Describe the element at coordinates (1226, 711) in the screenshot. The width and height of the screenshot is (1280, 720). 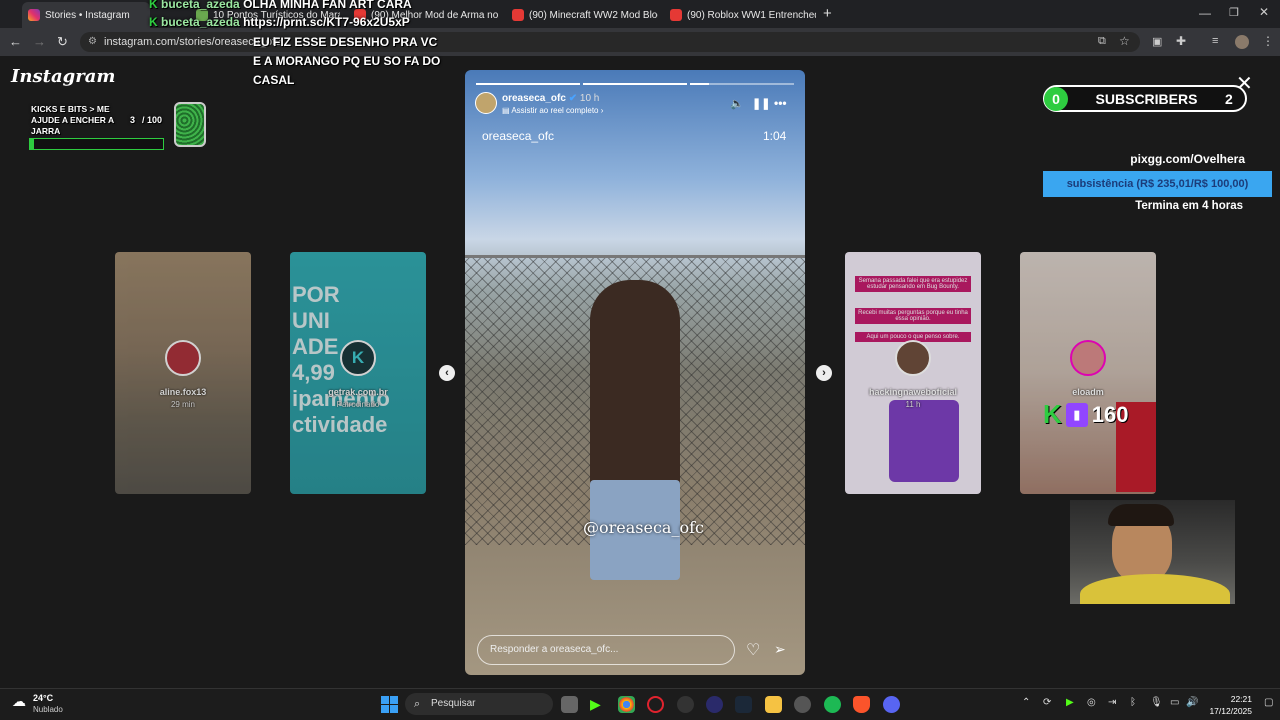
I see `clock-date: 17/12/2025` at that location.